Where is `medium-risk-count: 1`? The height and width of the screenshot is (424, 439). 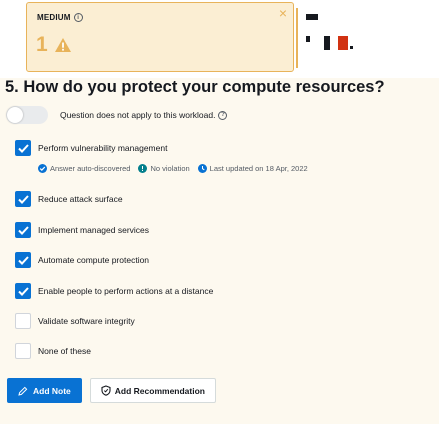
medium-risk-count: 1 is located at coordinates (42, 44).